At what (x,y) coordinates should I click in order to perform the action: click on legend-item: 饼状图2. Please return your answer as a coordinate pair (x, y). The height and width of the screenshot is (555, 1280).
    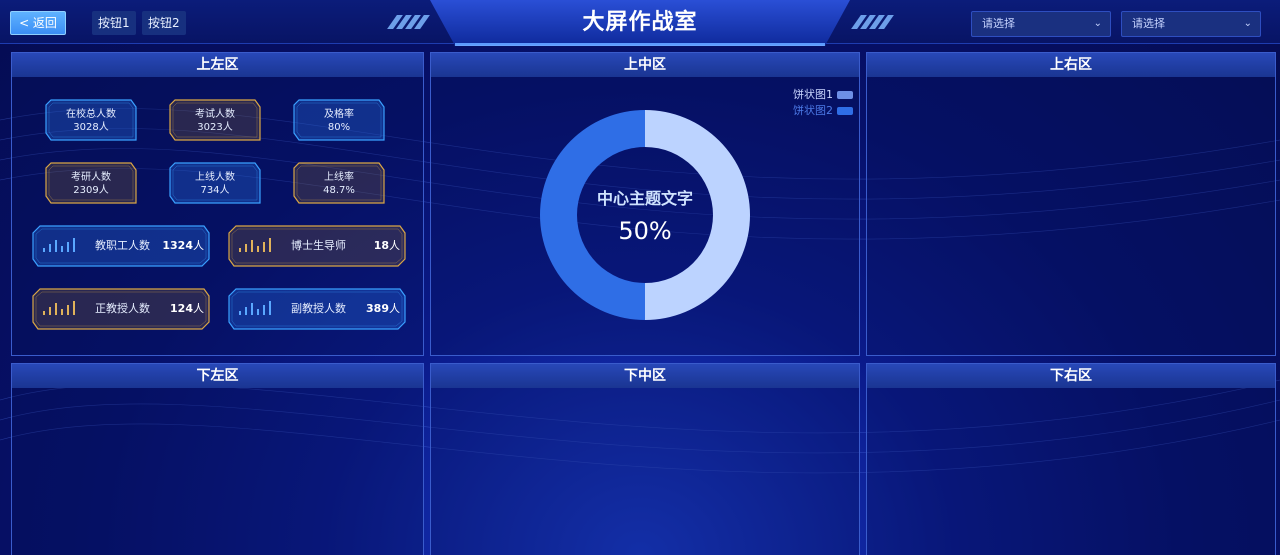
    Looking at the image, I should click on (824, 111).